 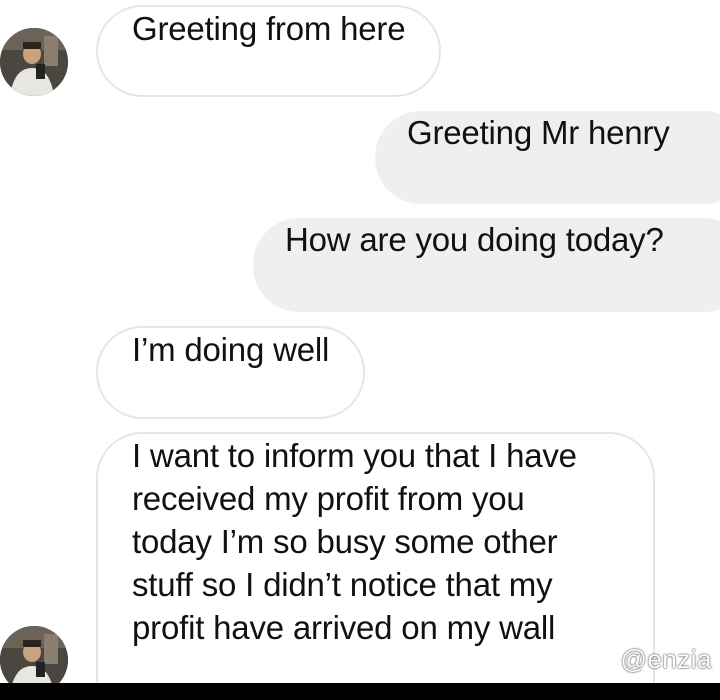 I want to click on message-bubble-outgoing: Greeting Mr henry, so click(x=547, y=157).